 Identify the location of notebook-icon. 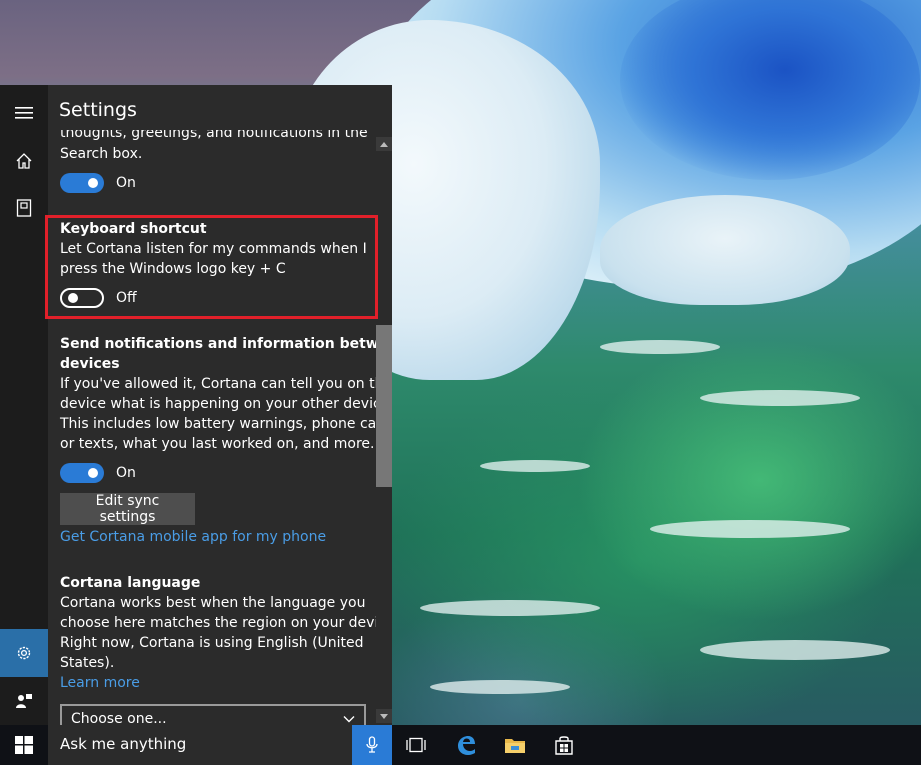
(24, 208).